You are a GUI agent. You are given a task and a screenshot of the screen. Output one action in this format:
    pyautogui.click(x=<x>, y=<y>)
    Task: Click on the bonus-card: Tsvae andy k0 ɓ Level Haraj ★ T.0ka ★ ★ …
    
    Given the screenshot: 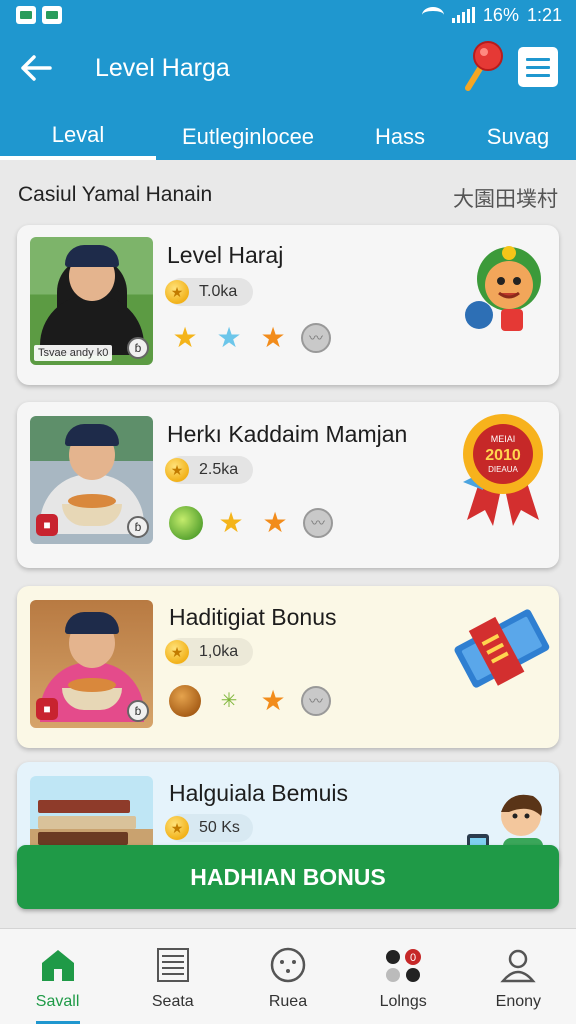 What is the action you would take?
    pyautogui.click(x=288, y=305)
    